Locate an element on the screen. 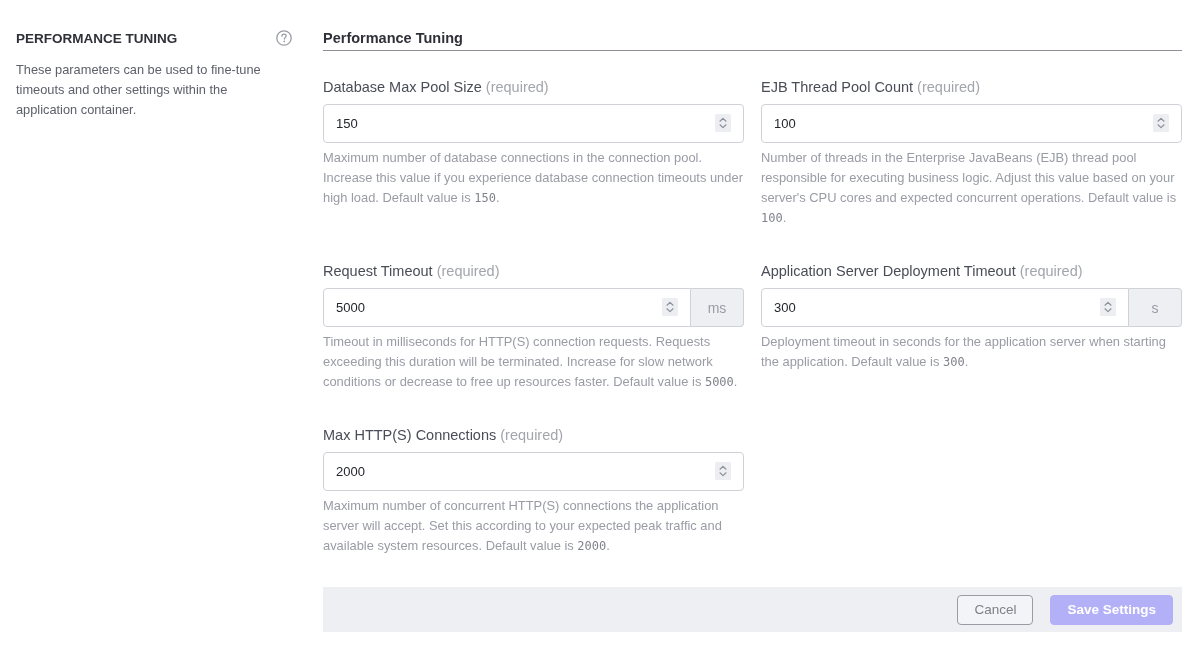 The height and width of the screenshot is (654, 1192). number-input: 300 is located at coordinates (945, 307).